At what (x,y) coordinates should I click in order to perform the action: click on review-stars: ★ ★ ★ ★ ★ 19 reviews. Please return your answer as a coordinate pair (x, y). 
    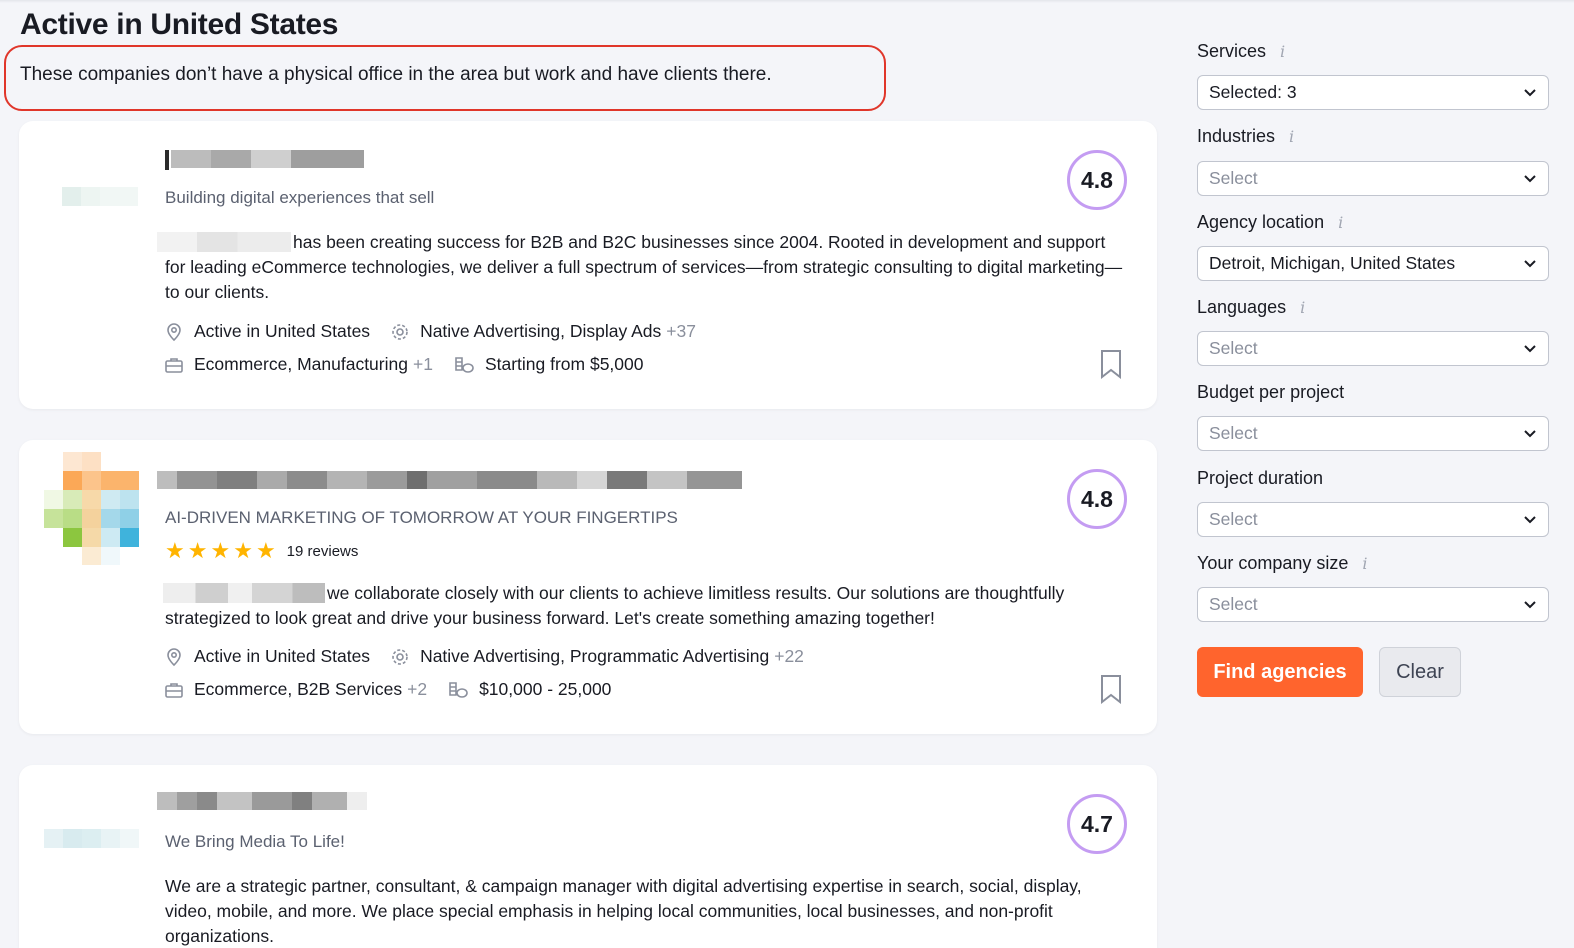
    Looking at the image, I should click on (261, 551).